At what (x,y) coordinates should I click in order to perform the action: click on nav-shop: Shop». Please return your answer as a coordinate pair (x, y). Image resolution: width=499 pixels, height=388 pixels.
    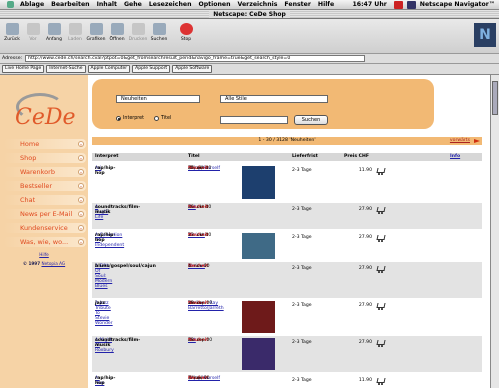
    Looking at the image, I should click on (45, 158).